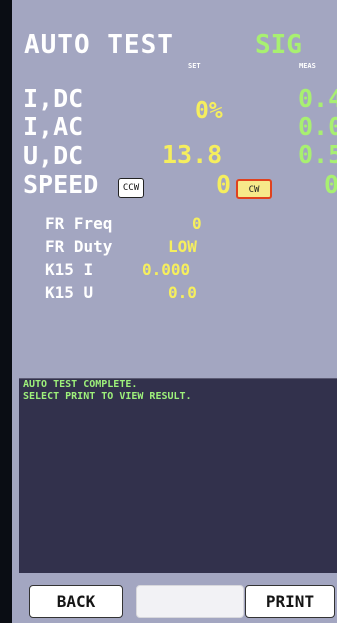  What do you see at coordinates (166, 269) in the screenshot?
I see `k15i-value: 0.000` at bounding box center [166, 269].